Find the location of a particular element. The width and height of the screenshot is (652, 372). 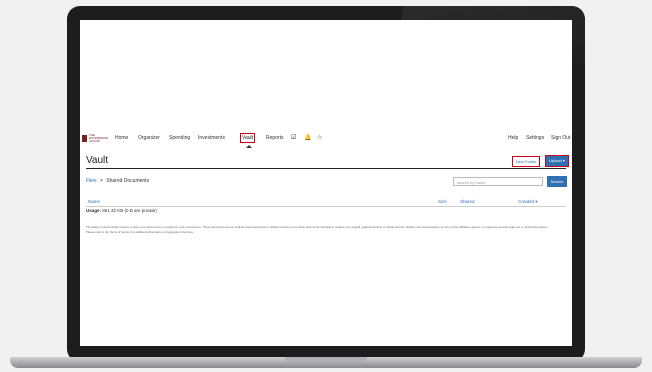

logo-text: THE ENTERPRISE GROUP is located at coordinates (99, 138).